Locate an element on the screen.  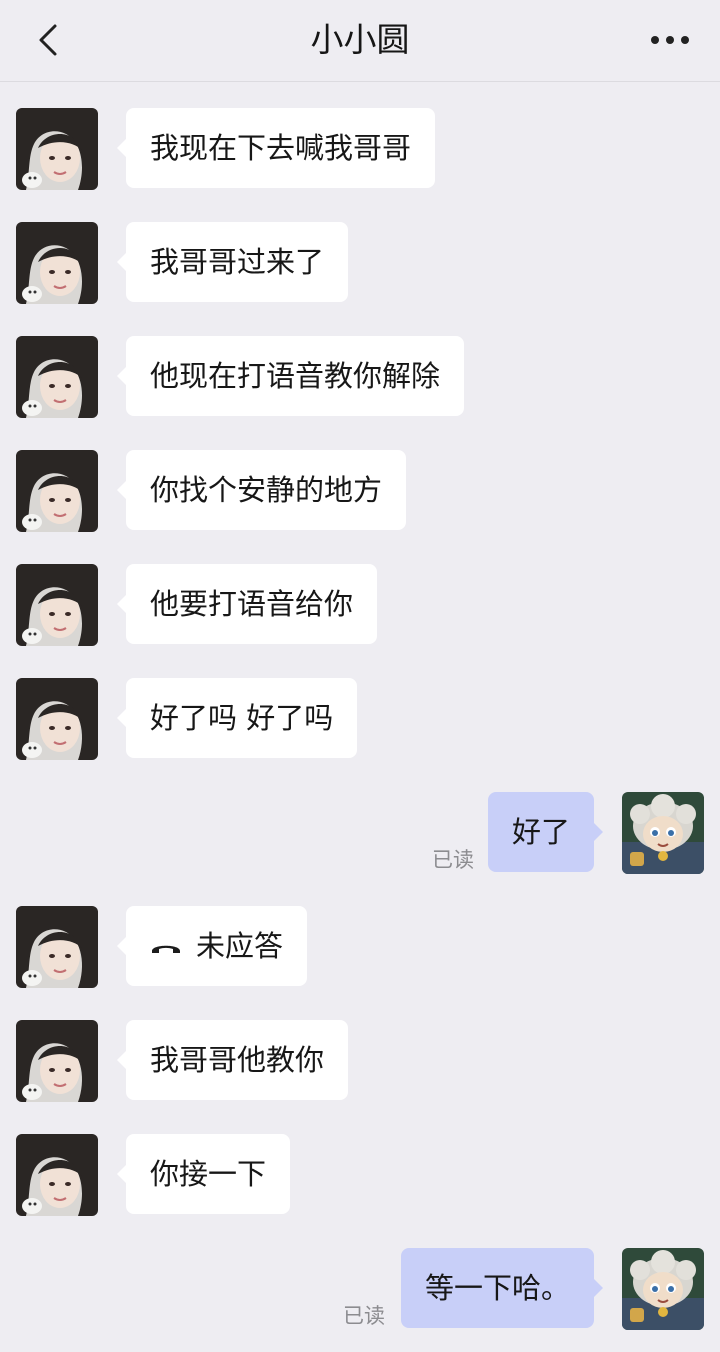
incoming-message-bubble: 好了吗 好了吗 is located at coordinates (237, 718).